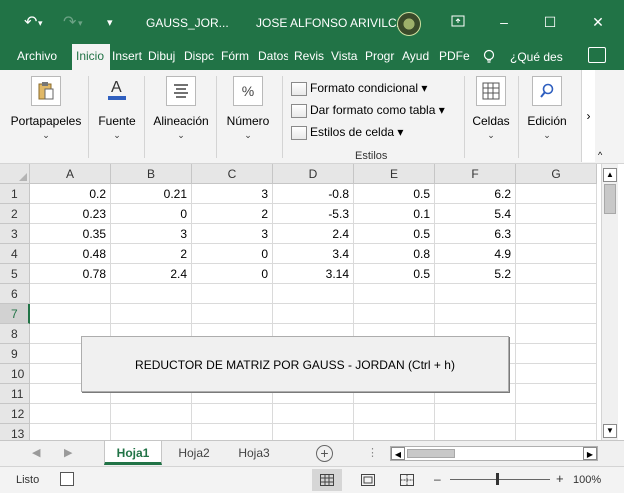 The width and height of the screenshot is (624, 493). I want to click on cell-e4: 0.8, so click(394, 254).